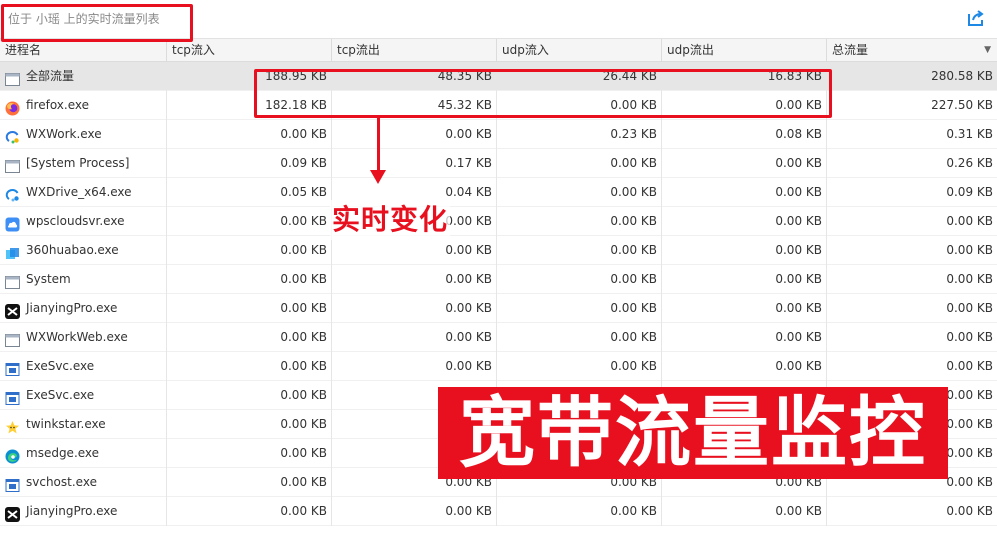  Describe the element at coordinates (969, 134) in the screenshot. I see `cell-total: 0.31 KB` at that location.